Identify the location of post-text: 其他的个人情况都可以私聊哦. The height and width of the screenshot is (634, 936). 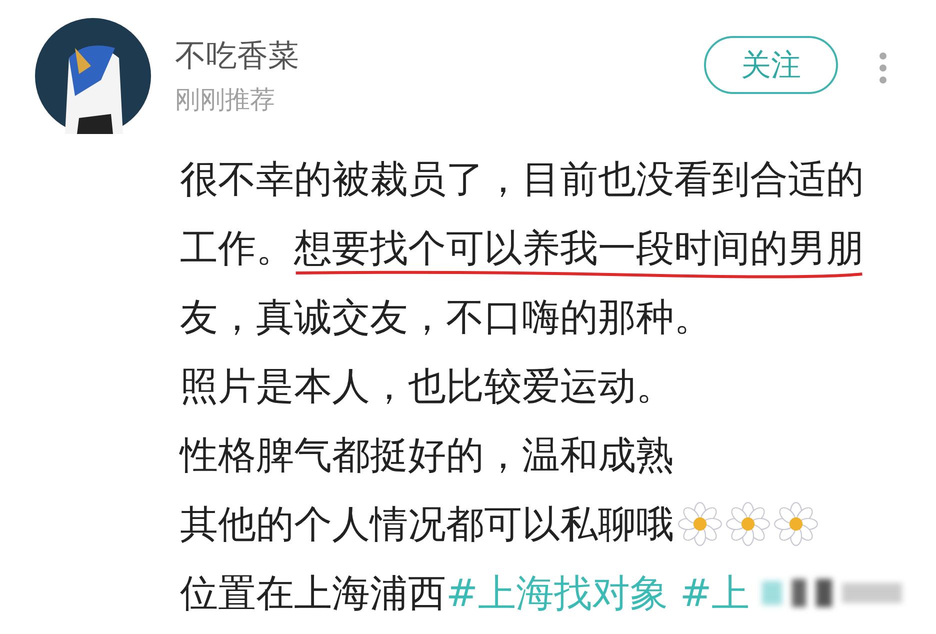
(427, 524).